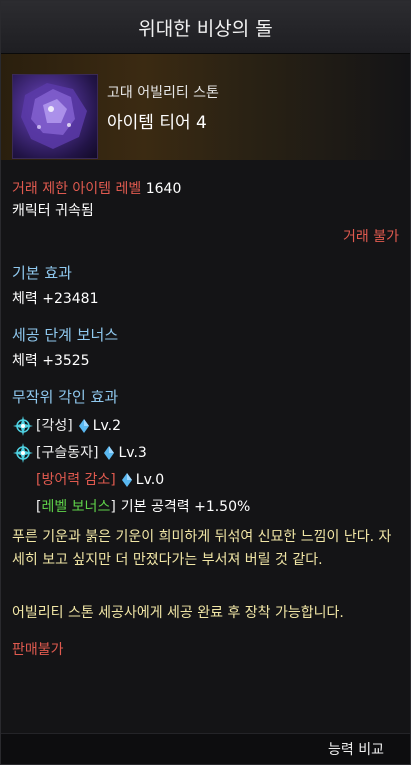 The width and height of the screenshot is (411, 765). What do you see at coordinates (76, 506) in the screenshot?
I see `level-bonus-label: [레벨 보너스]` at bounding box center [76, 506].